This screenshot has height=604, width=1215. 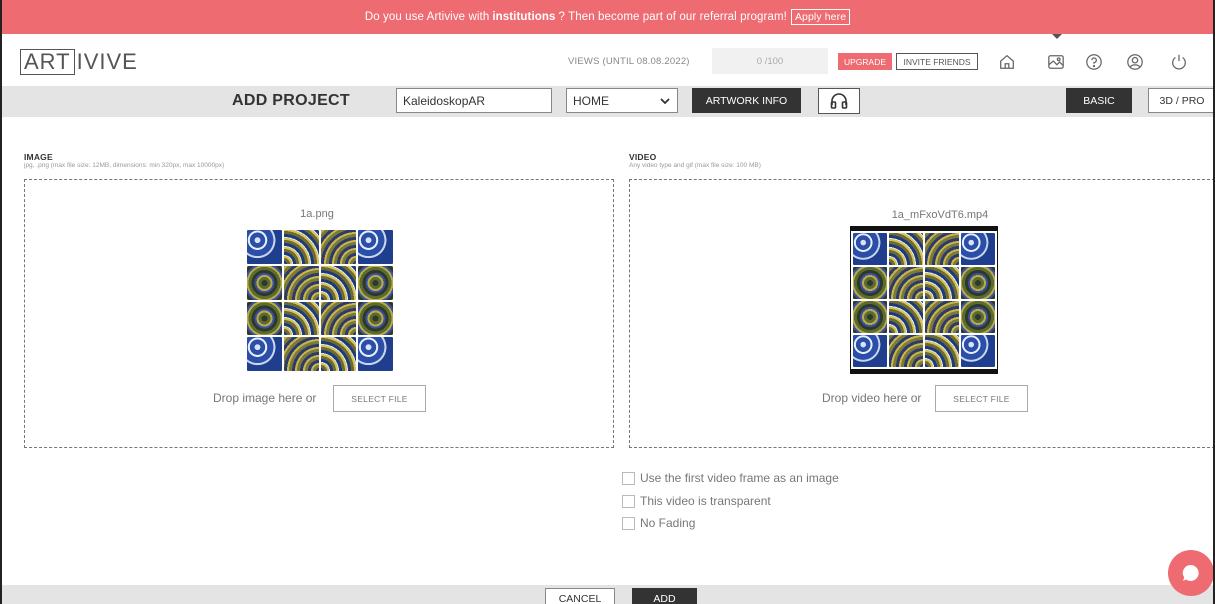 I want to click on no-fading-option: No Fading, so click(x=658, y=523).